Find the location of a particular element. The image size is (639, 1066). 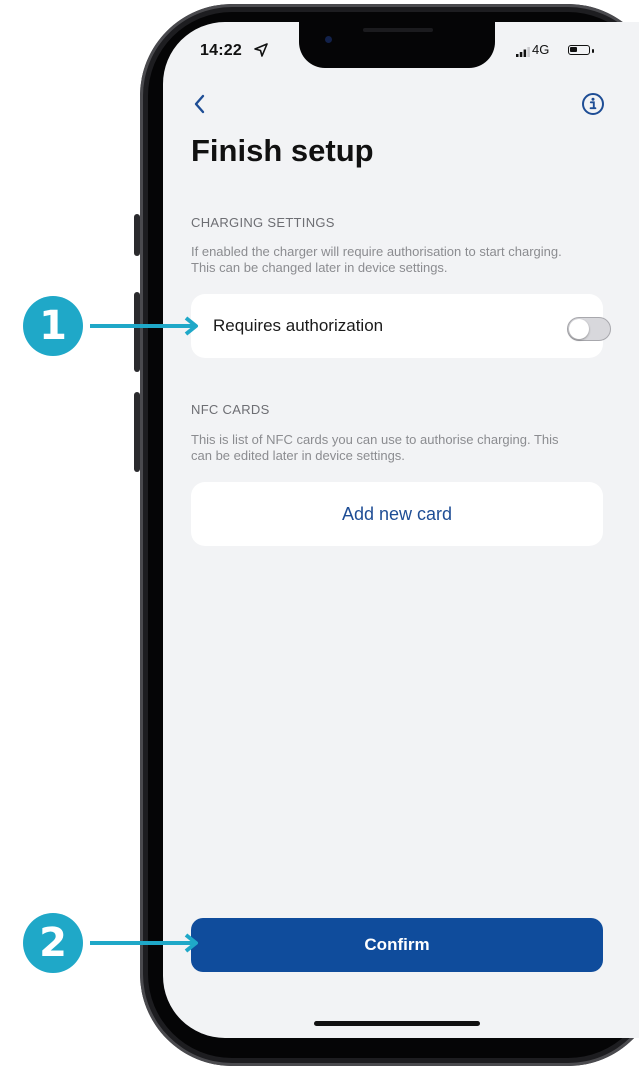

battery-level is located at coordinates (573, 49).